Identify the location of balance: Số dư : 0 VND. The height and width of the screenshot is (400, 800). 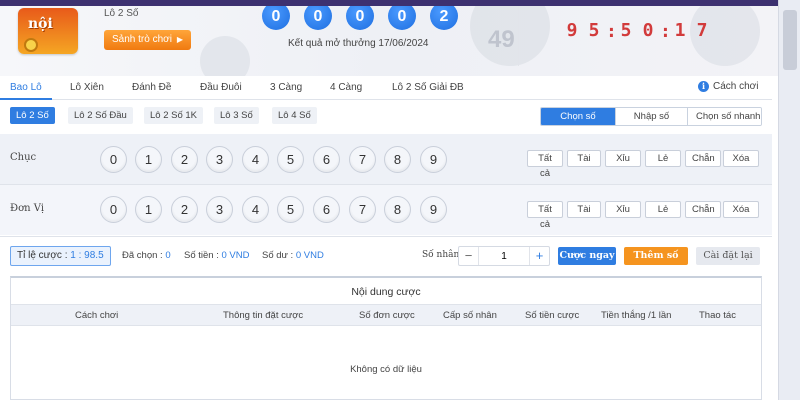
(293, 255).